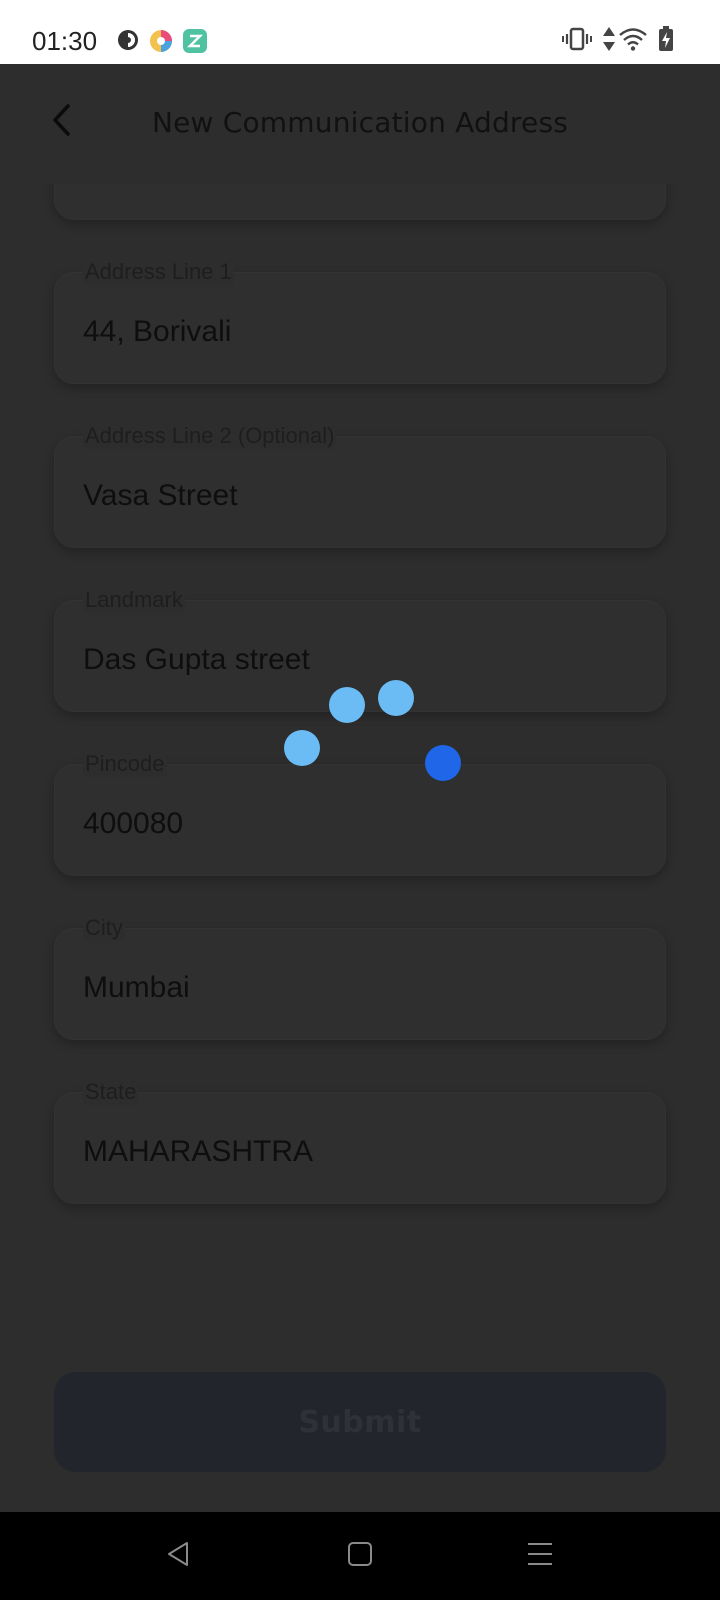  Describe the element at coordinates (360, 321) in the screenshot. I see `address-line-1-field: Address Line 1 44, Borivali` at that location.